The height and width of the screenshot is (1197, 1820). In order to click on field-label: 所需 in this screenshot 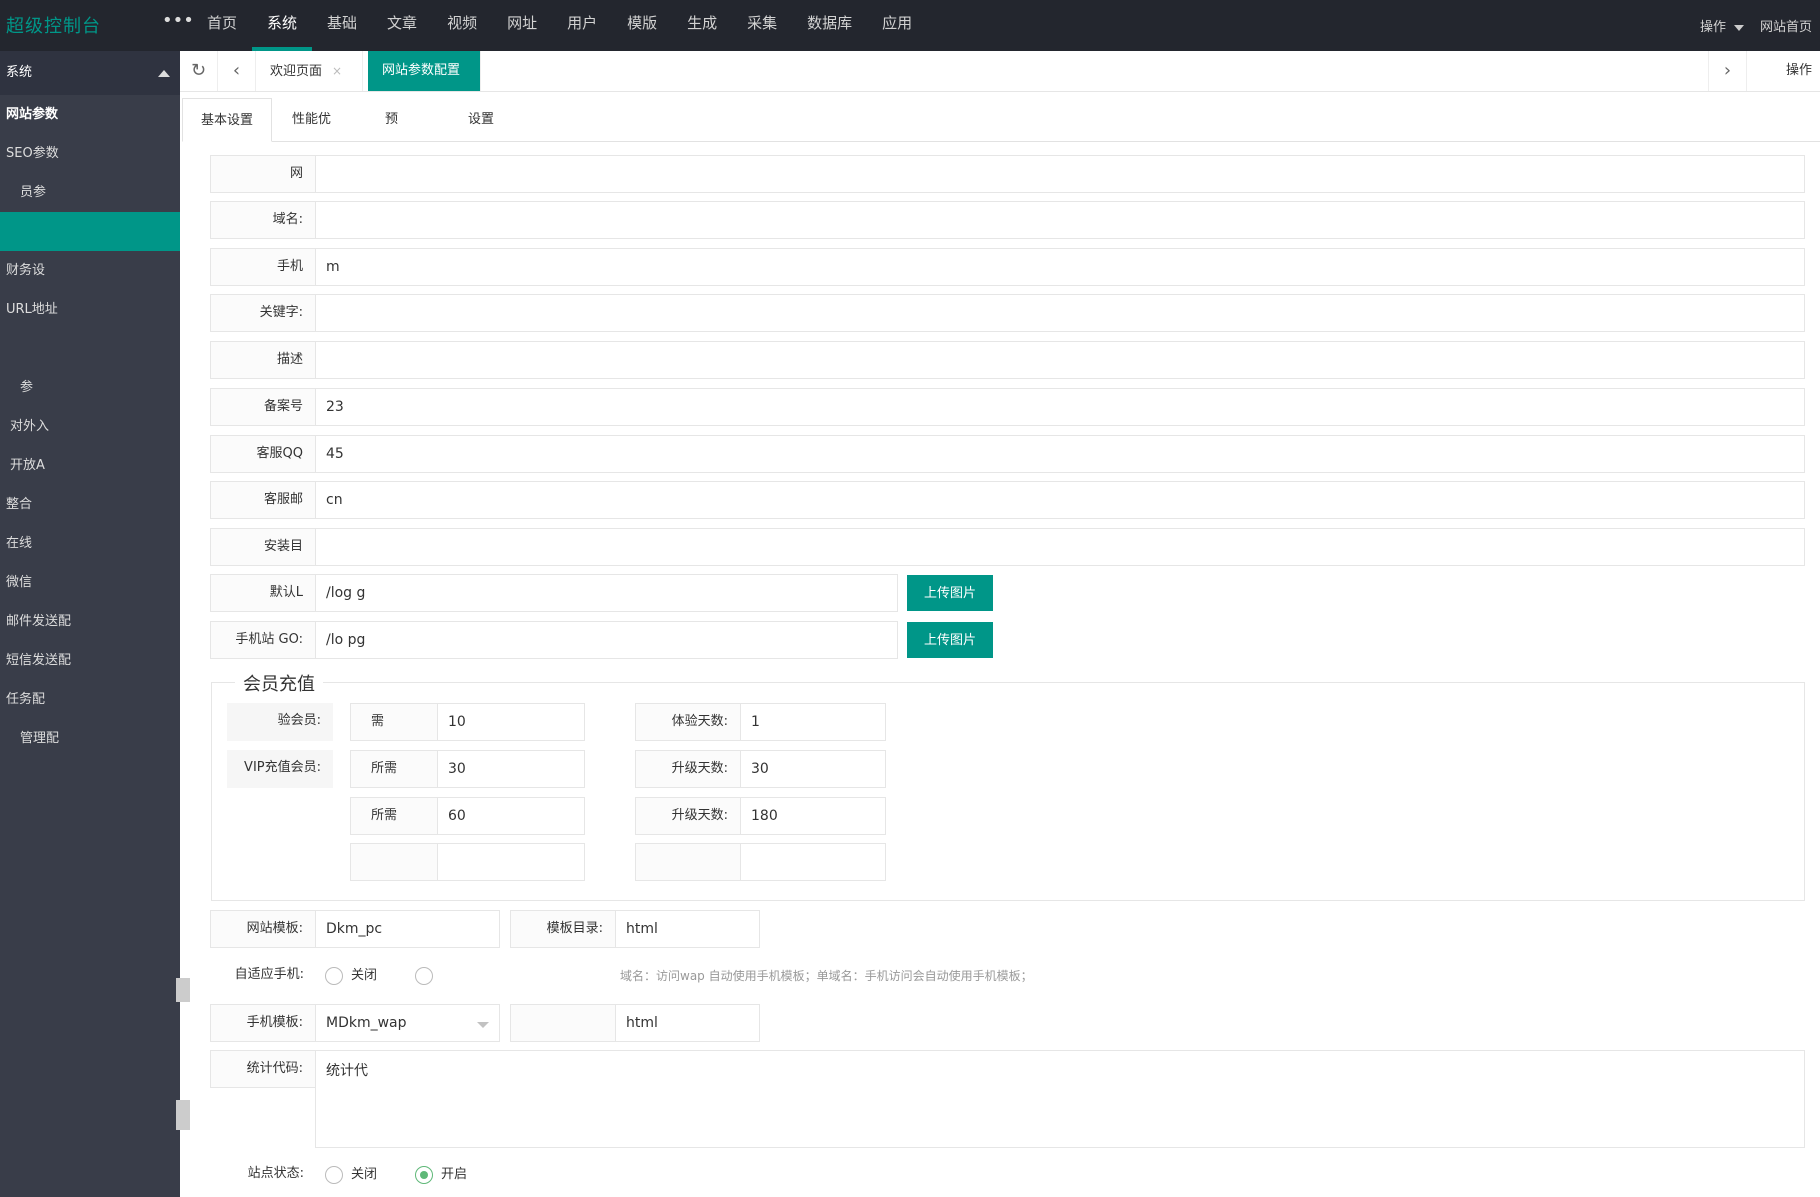, I will do `click(394, 769)`.